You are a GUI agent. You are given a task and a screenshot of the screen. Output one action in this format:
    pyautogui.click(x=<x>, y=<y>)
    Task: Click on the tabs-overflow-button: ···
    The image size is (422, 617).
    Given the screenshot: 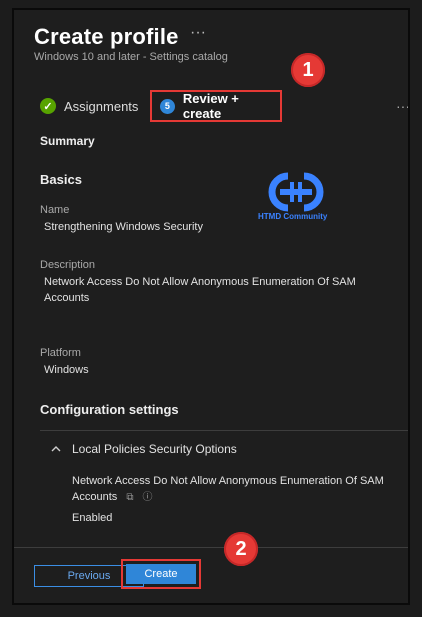 What is the action you would take?
    pyautogui.click(x=402, y=106)
    